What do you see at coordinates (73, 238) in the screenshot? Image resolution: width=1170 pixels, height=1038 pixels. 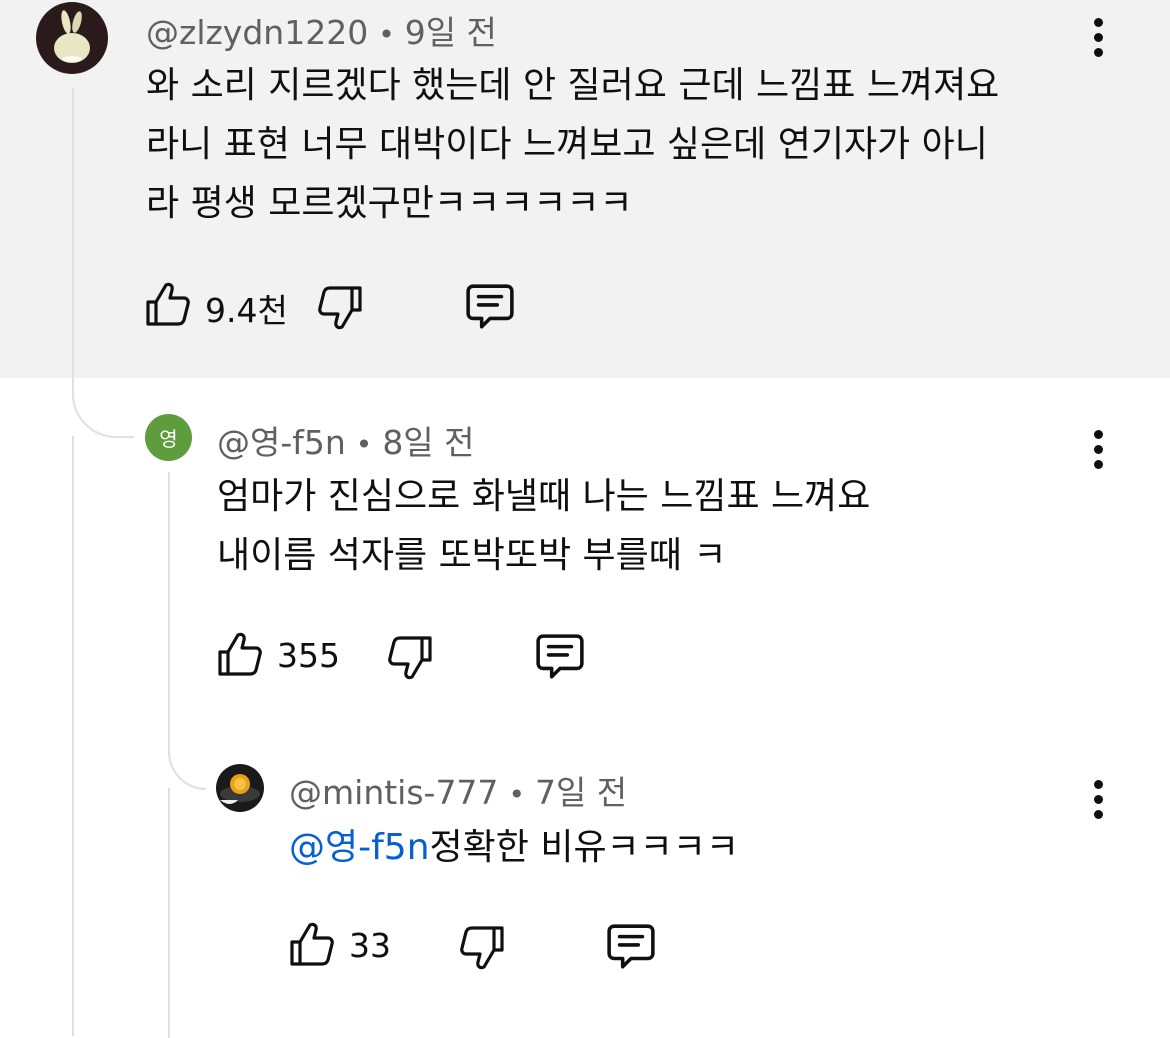 I see `thread-line-main` at bounding box center [73, 238].